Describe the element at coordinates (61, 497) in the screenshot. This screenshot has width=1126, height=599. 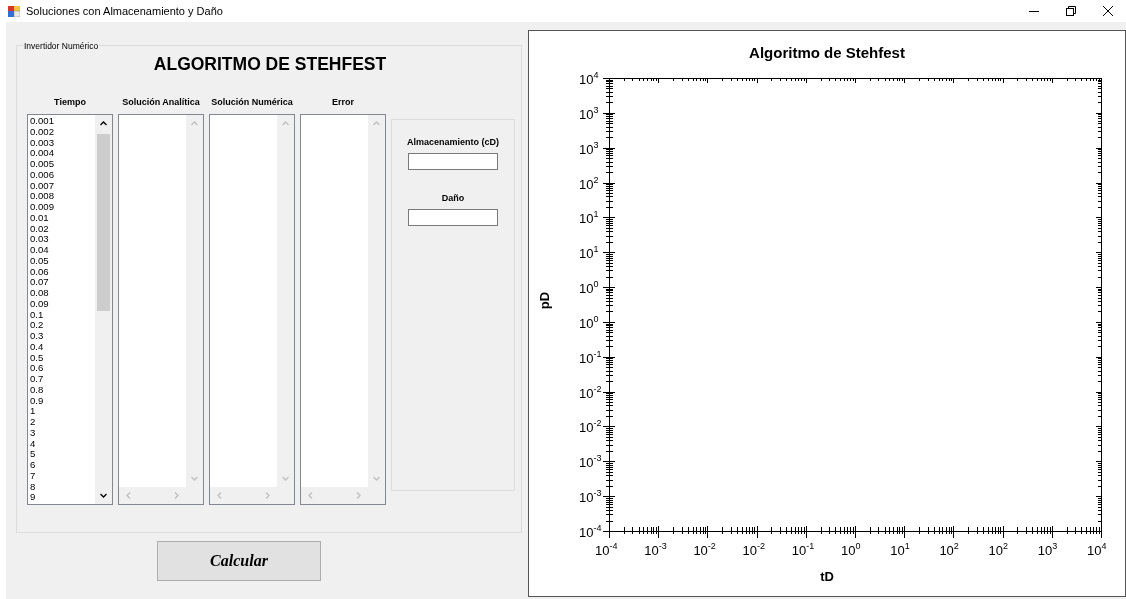
I see `list-item: 9` at that location.